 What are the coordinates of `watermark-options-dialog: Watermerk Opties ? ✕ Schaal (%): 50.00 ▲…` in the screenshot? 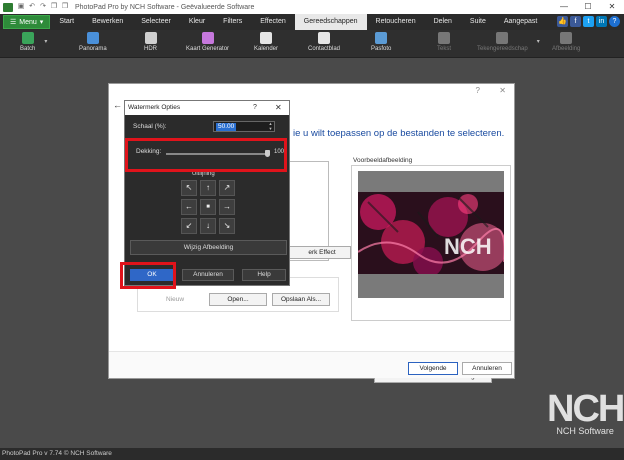 It's located at (207, 193).